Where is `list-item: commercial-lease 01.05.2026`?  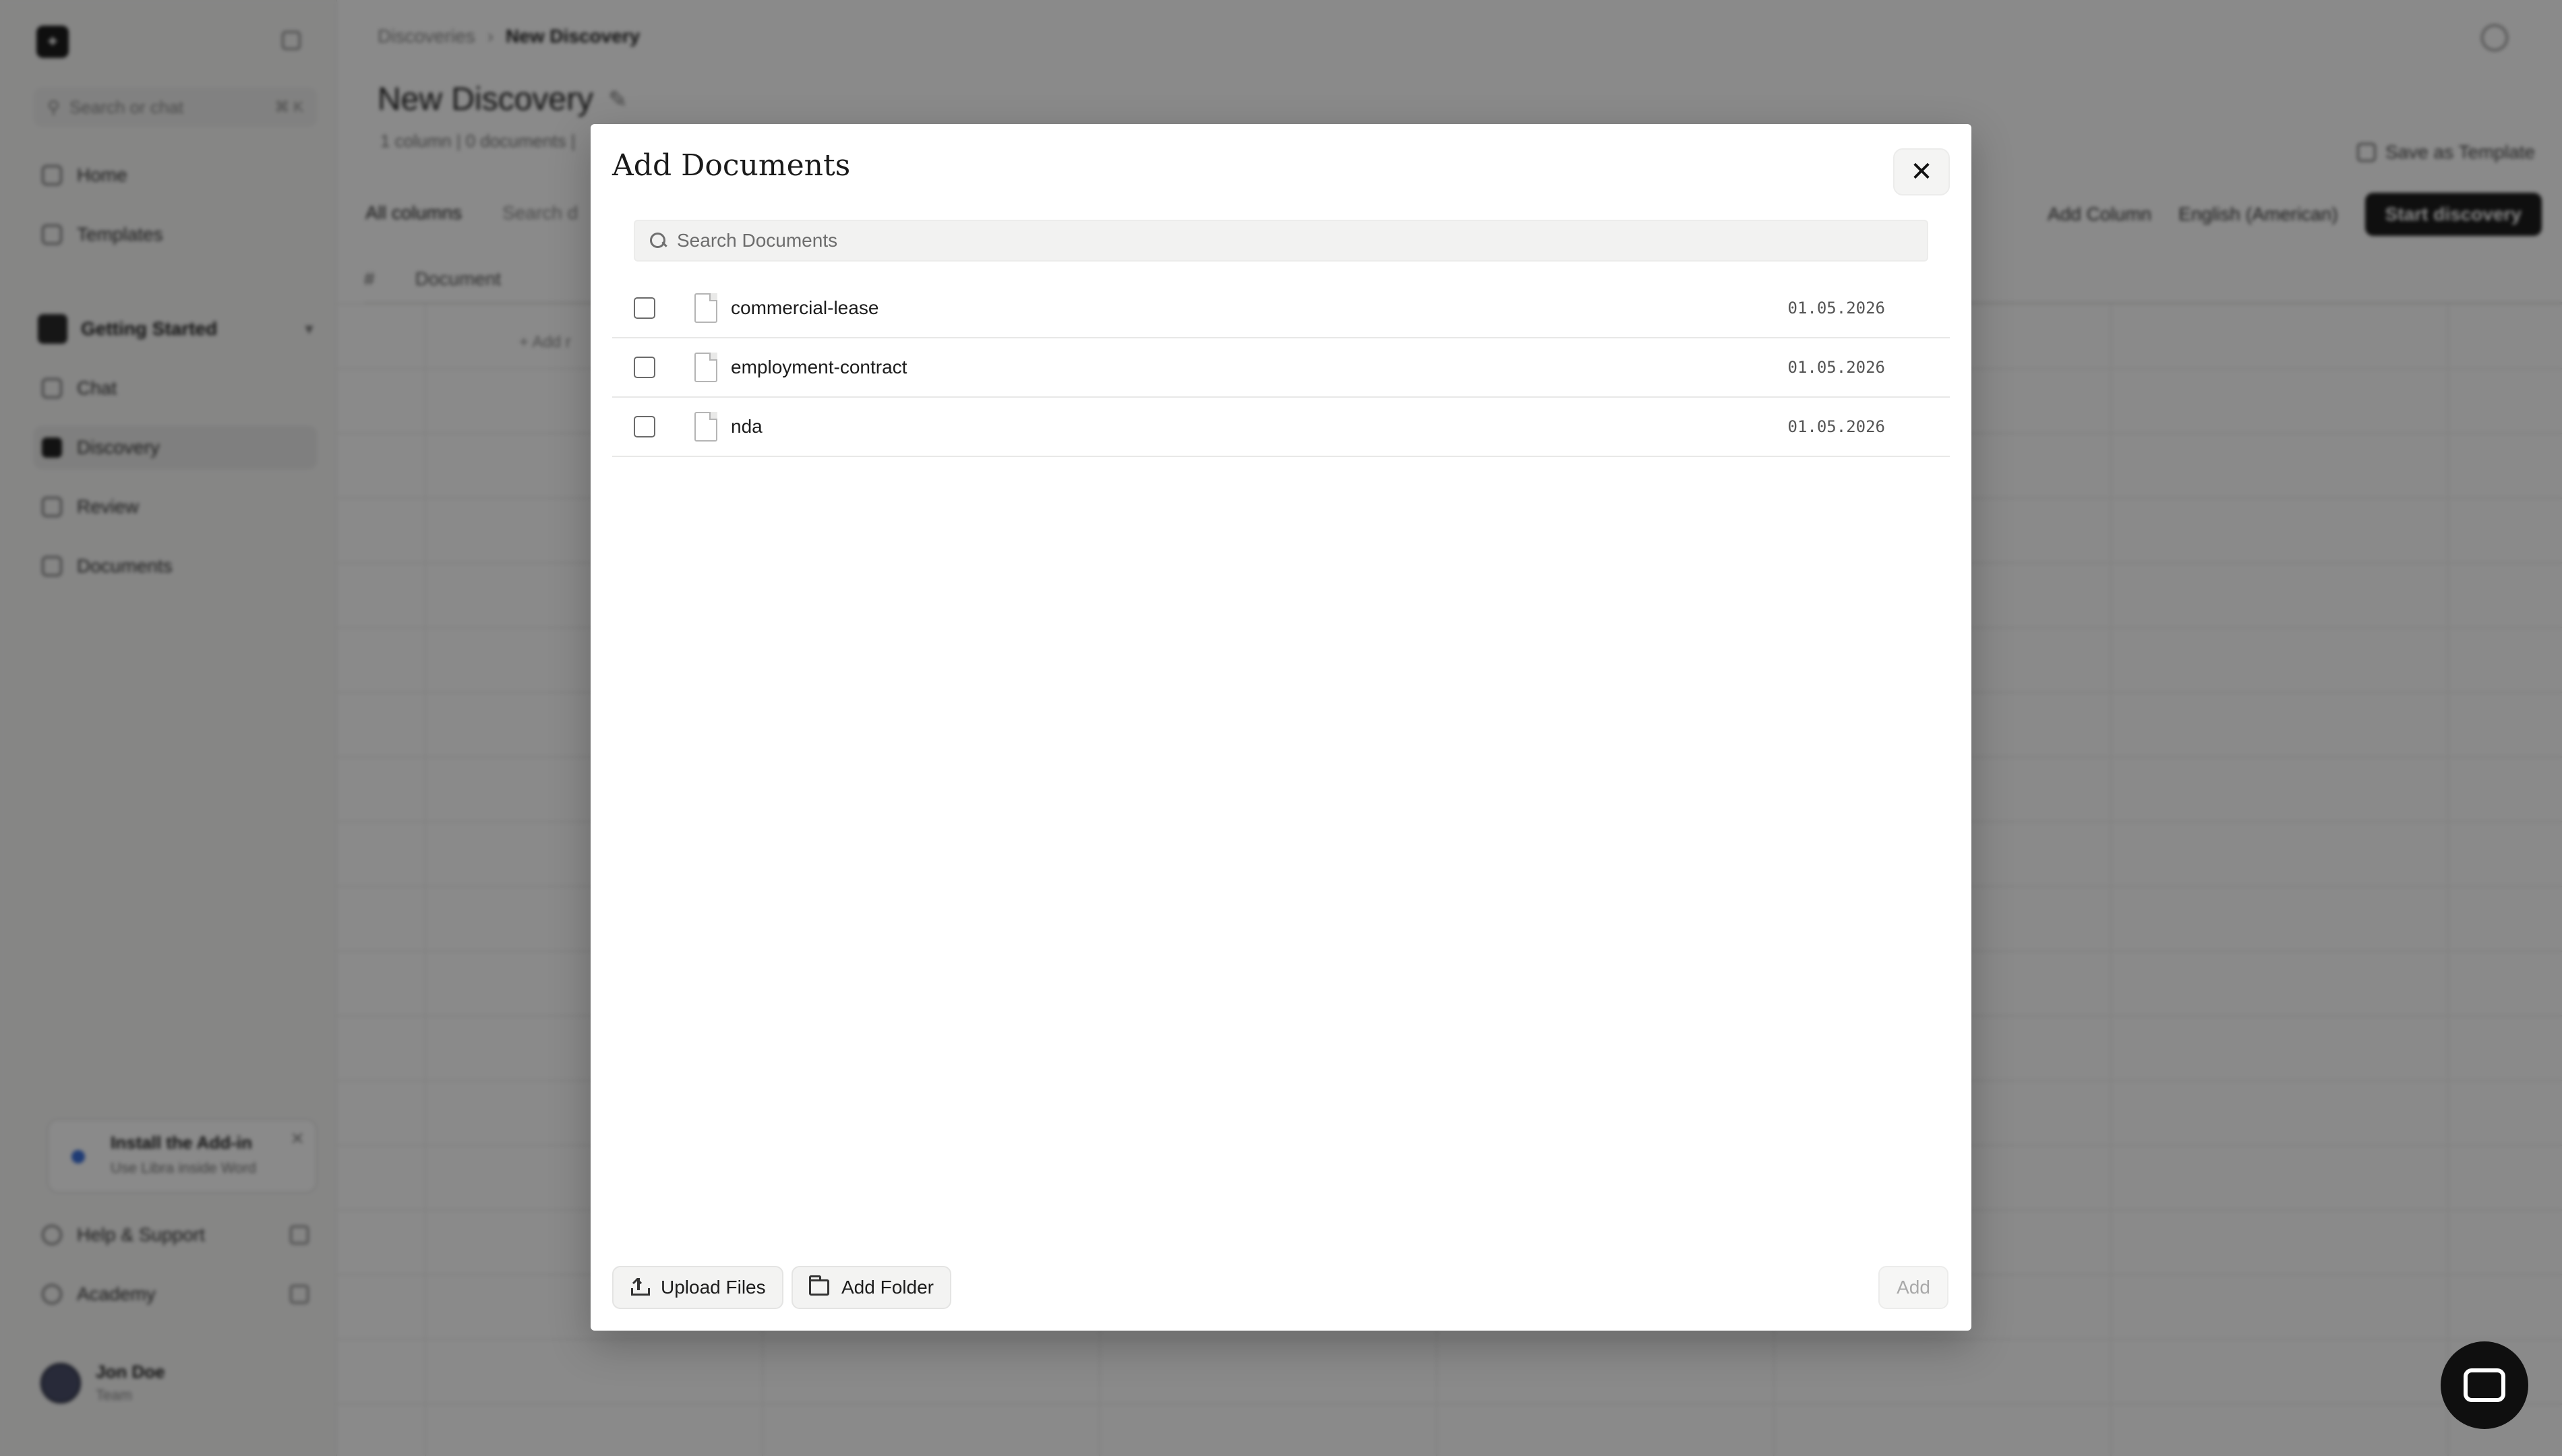 list-item: commercial-lease 01.05.2026 is located at coordinates (1281, 308).